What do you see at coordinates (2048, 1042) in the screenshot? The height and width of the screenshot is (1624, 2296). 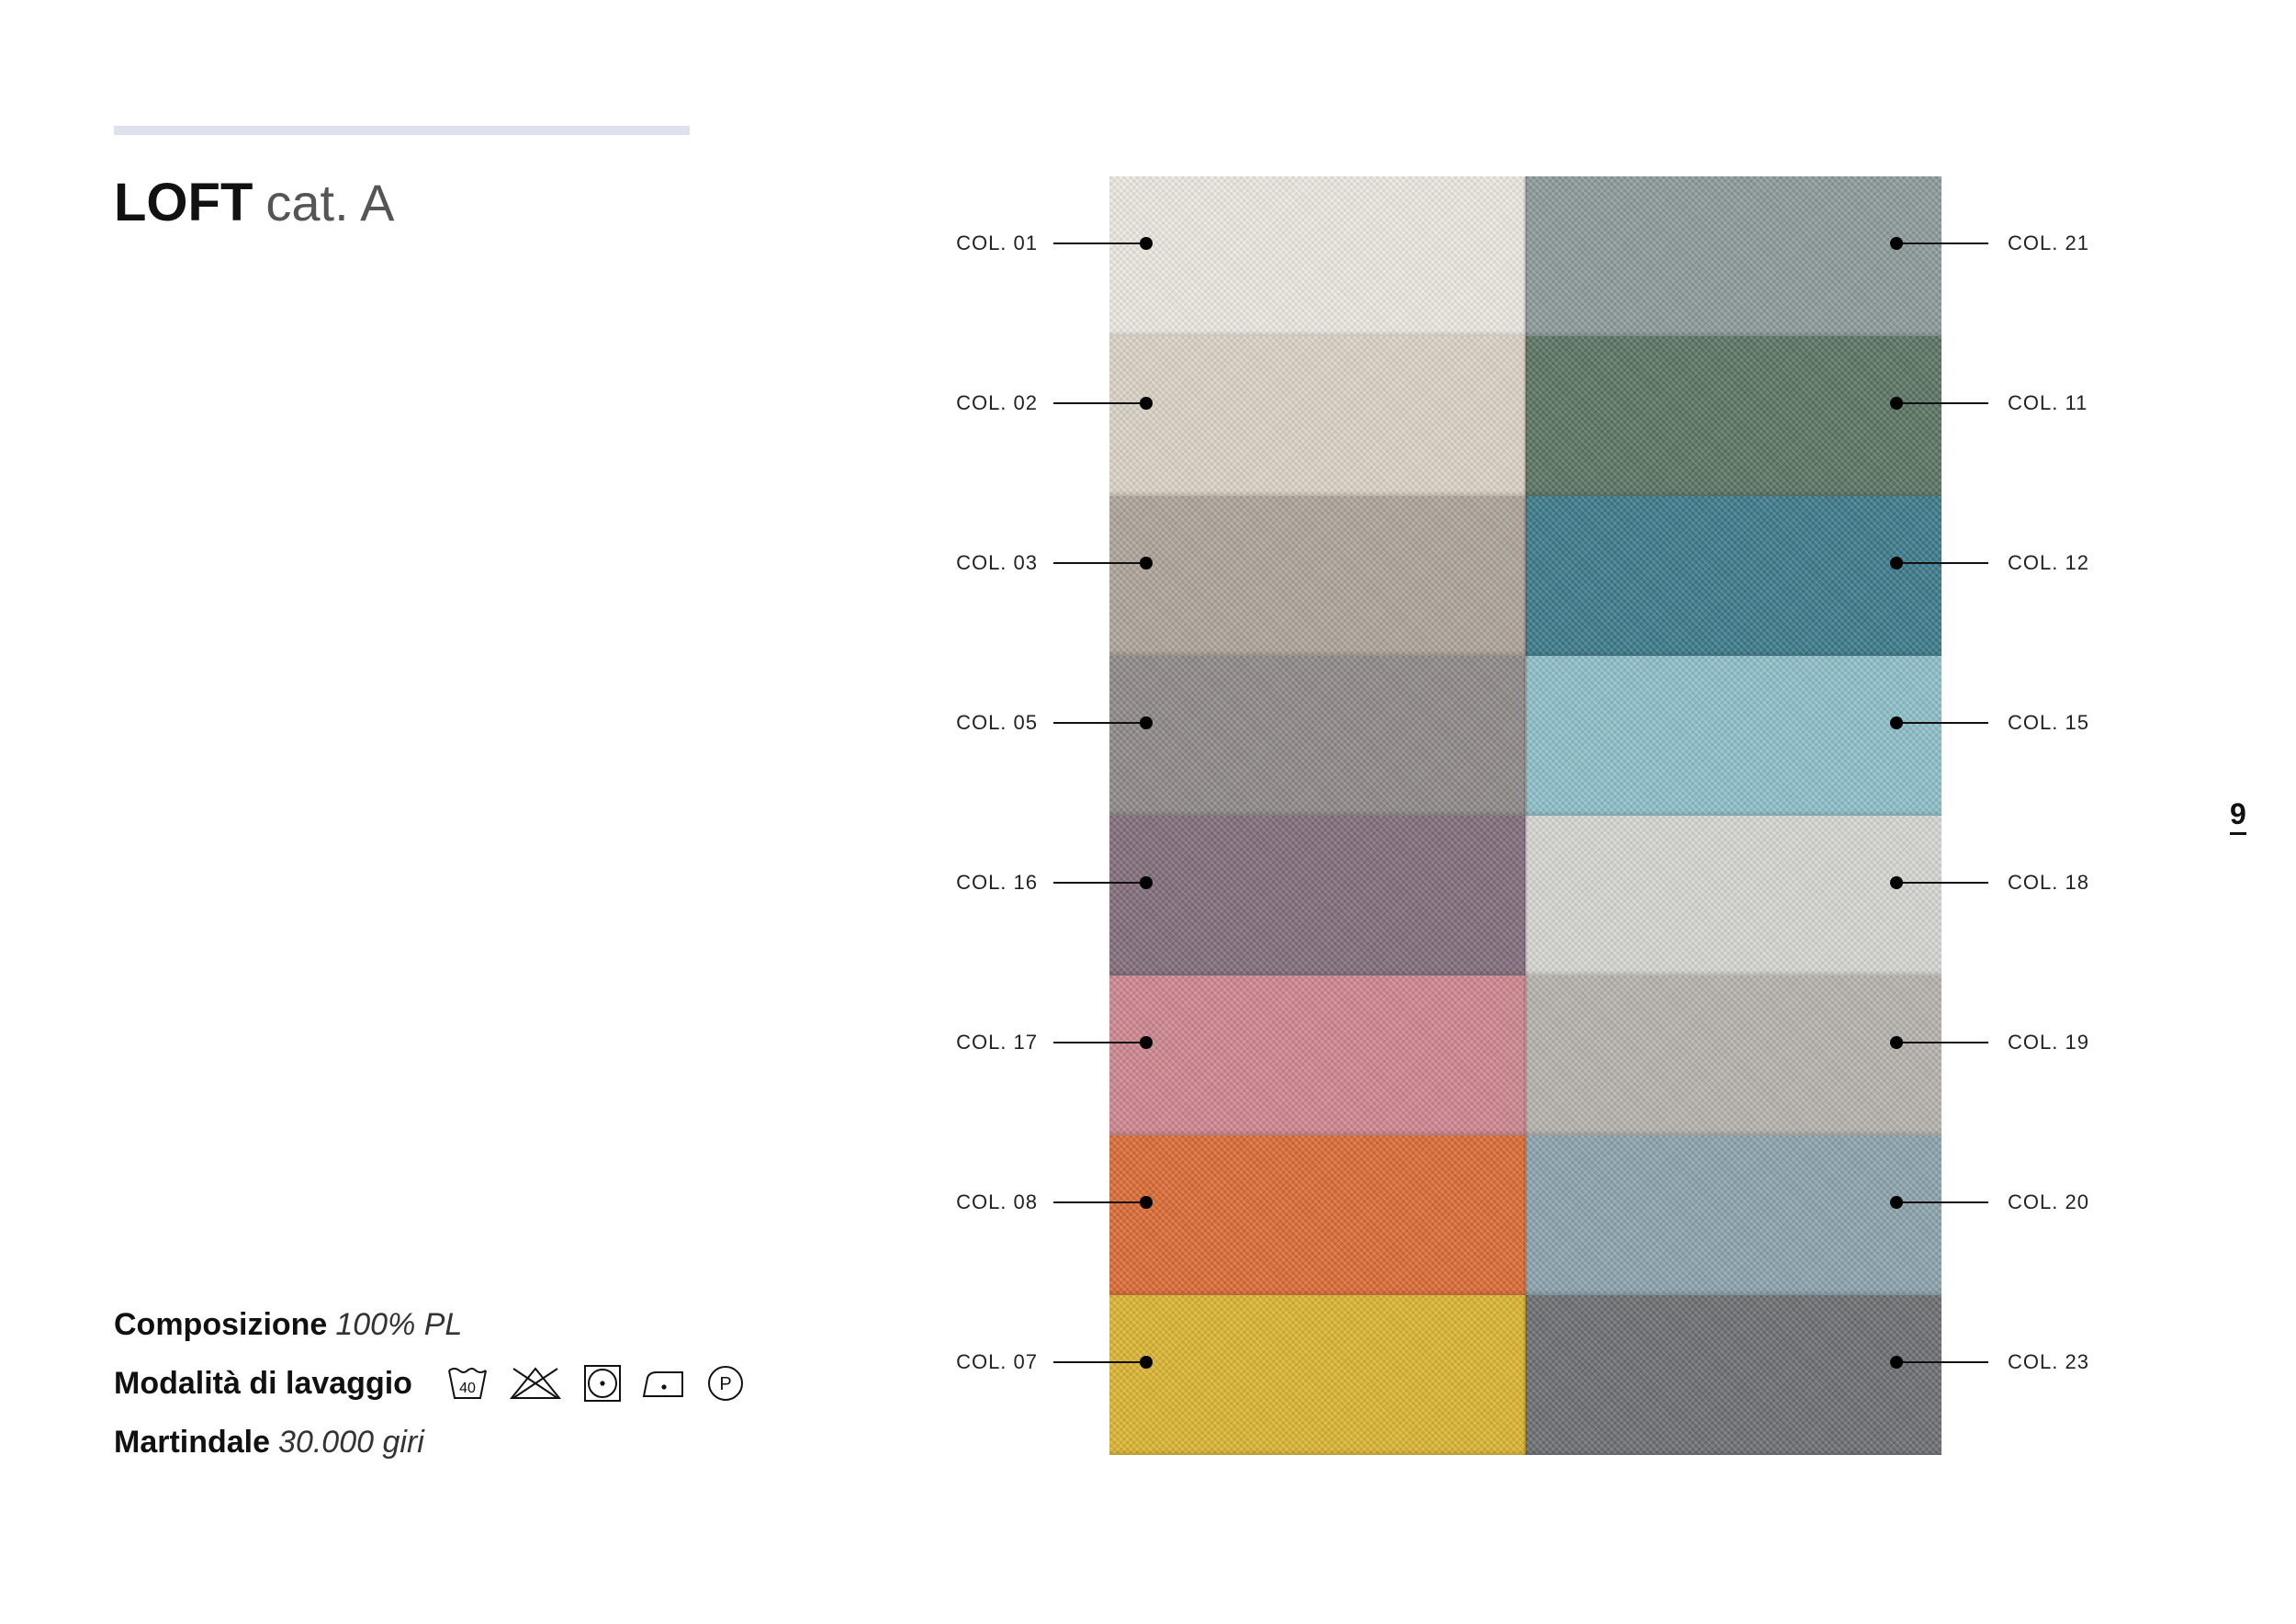 I see `swatch-label: COL. 19` at bounding box center [2048, 1042].